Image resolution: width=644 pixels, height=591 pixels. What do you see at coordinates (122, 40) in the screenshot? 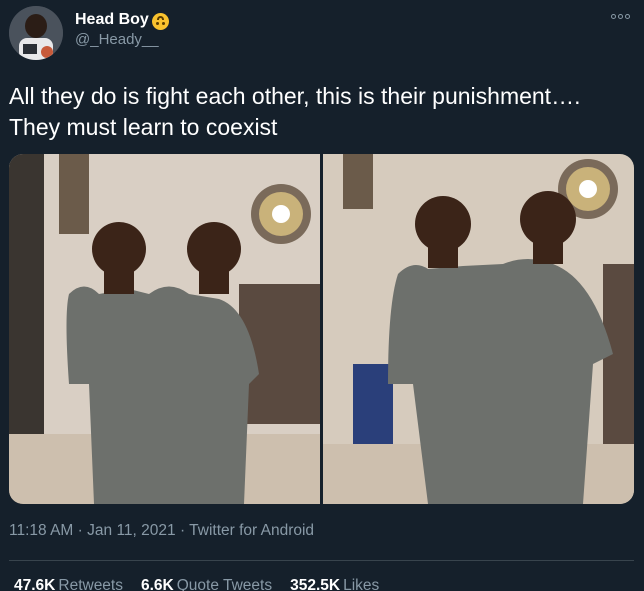
I see `user-handle: @_Heady__` at bounding box center [122, 40].